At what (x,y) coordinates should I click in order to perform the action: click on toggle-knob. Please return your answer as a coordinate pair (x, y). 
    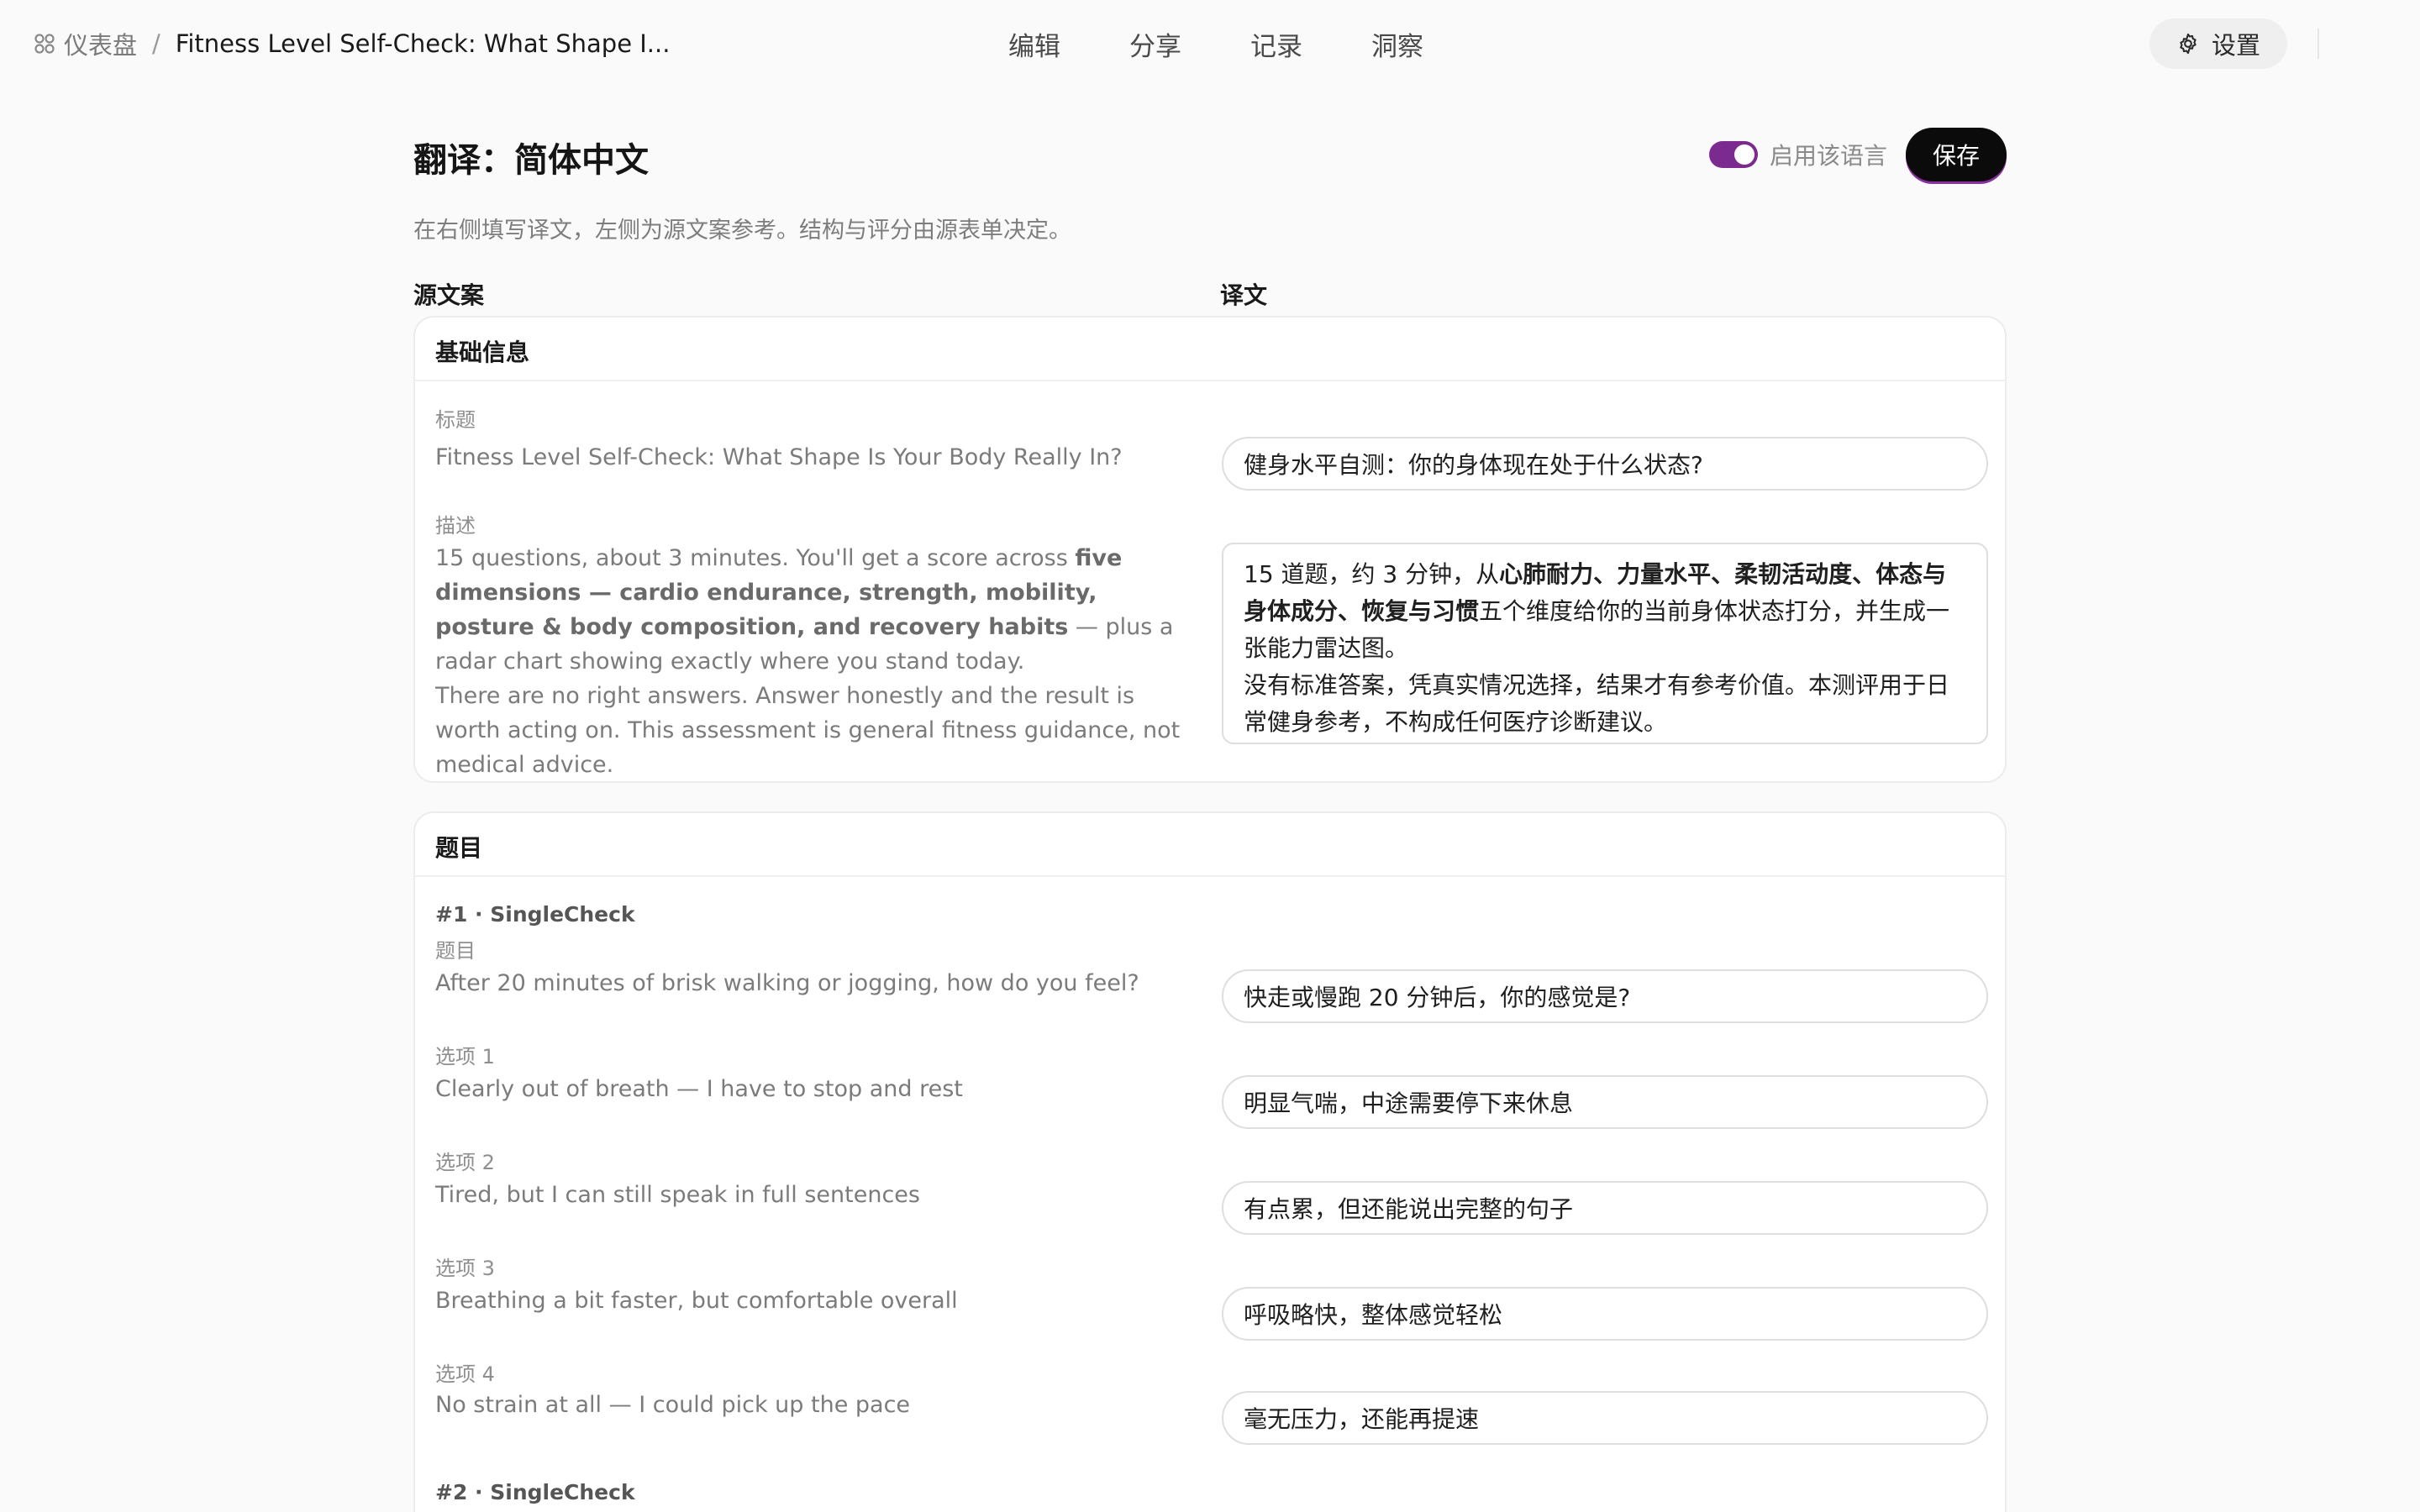
    Looking at the image, I should click on (1744, 154).